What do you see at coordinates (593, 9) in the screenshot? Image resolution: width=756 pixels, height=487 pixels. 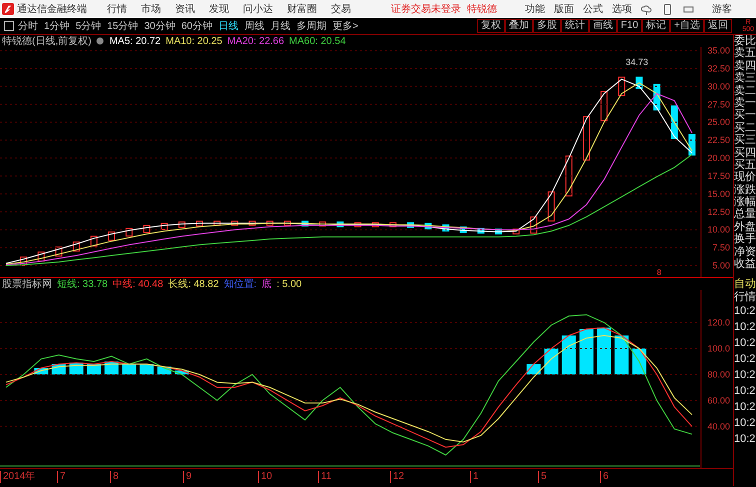 I see `menu-item: 公式` at bounding box center [593, 9].